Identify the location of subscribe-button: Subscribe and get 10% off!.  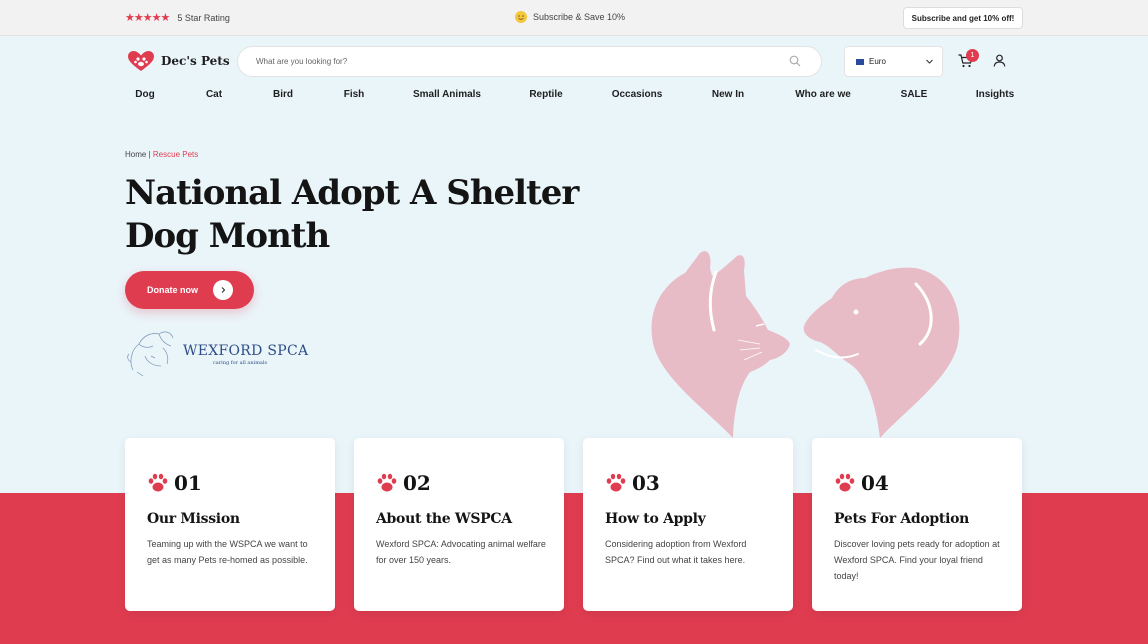
(963, 18).